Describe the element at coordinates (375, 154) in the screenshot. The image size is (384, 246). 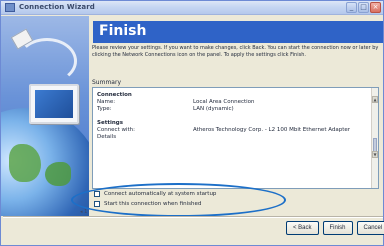
I see `scroll-down-button: ▼` at that location.